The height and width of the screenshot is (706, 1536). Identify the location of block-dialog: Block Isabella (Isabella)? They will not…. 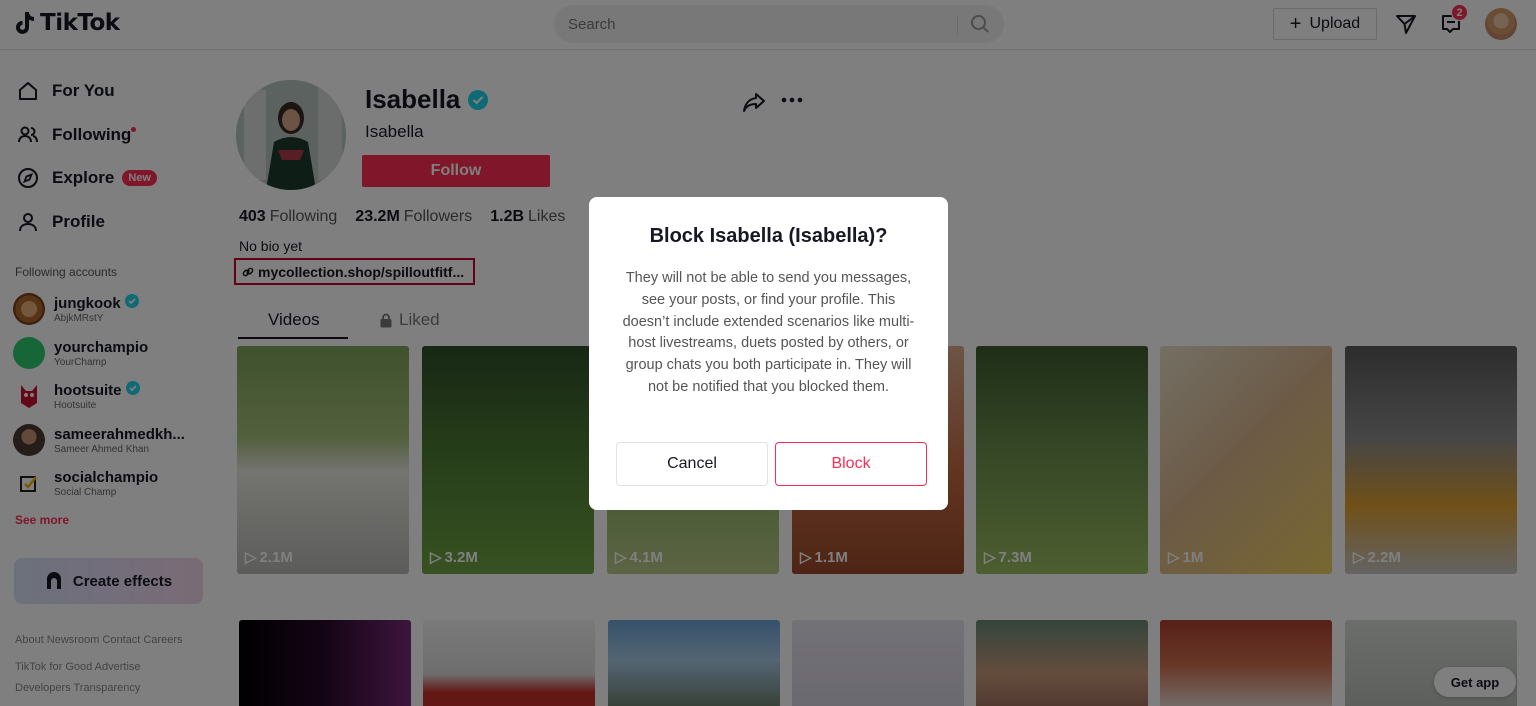
(768, 353).